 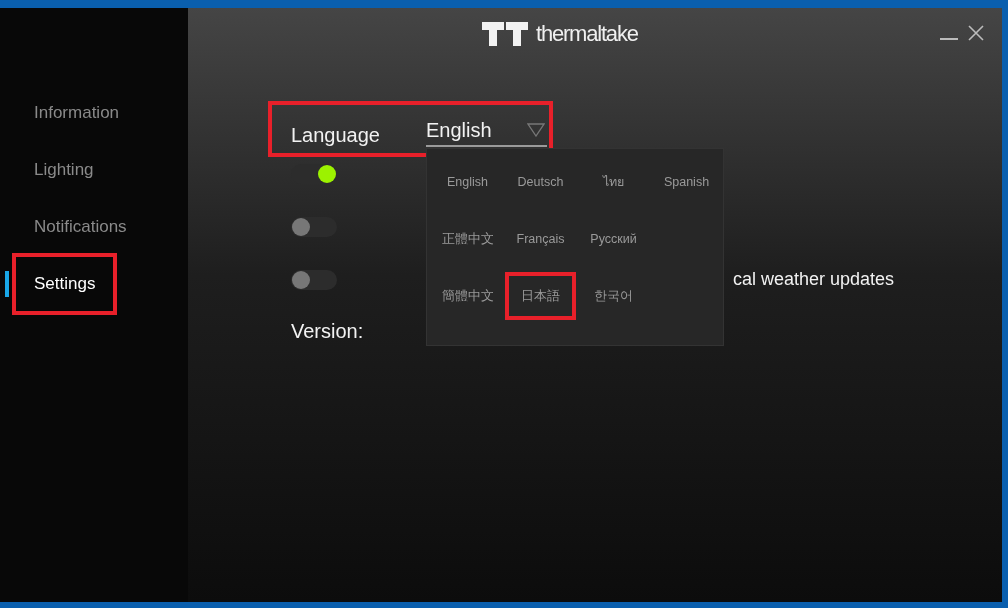 I want to click on caret-icon, so click(x=536, y=130).